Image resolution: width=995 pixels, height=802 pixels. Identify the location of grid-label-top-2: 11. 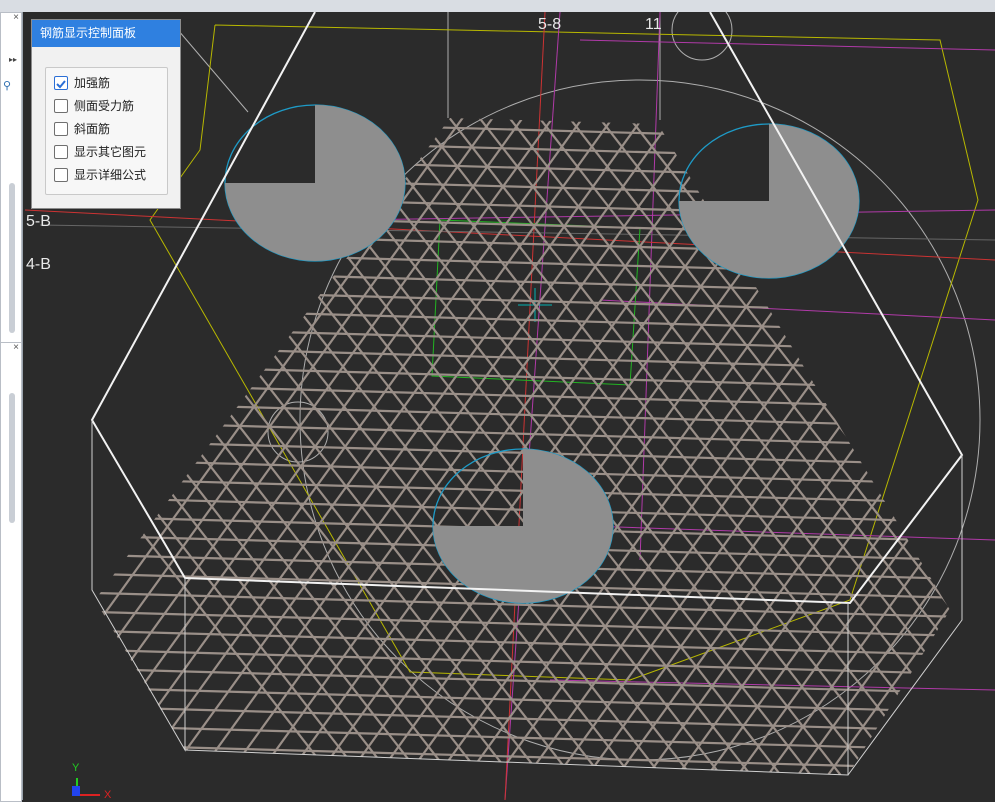
(653, 24).